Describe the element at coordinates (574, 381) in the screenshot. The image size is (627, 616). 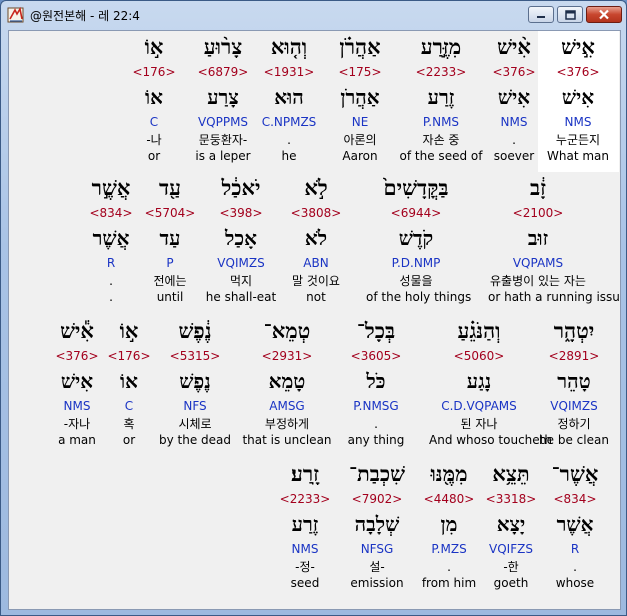
I see `lemma-word: טָהֵר` at that location.